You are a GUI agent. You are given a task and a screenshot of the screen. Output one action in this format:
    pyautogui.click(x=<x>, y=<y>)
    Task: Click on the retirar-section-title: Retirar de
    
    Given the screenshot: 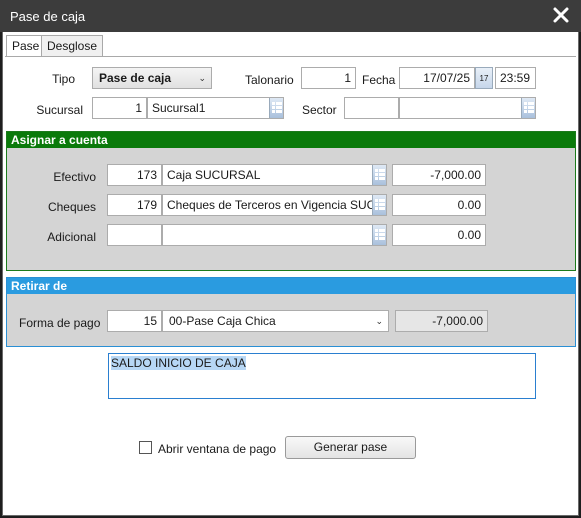 What is the action you would take?
    pyautogui.click(x=291, y=286)
    